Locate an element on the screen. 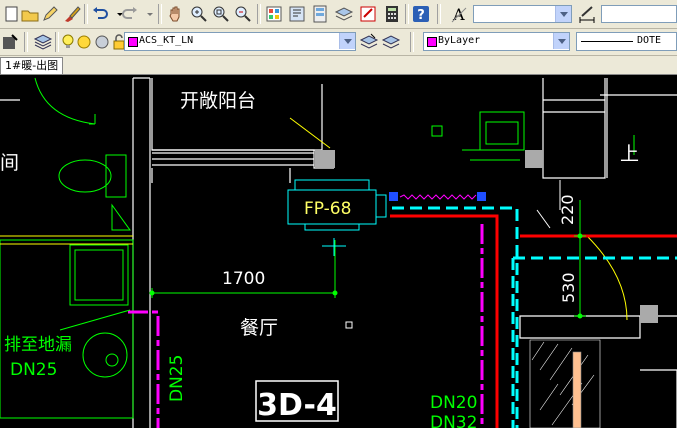 The image size is (677, 428). document-tab-strip: 1#暖-出图 is located at coordinates (338, 65).